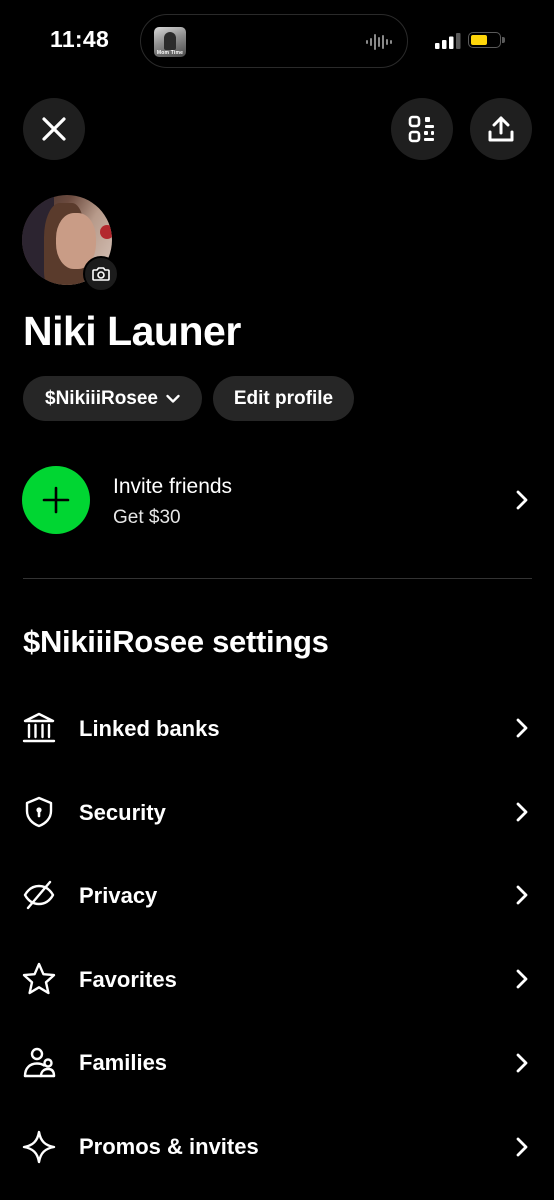  What do you see at coordinates (170, 42) in the screenshot?
I see `now-playing-artwork: Mom Time` at bounding box center [170, 42].